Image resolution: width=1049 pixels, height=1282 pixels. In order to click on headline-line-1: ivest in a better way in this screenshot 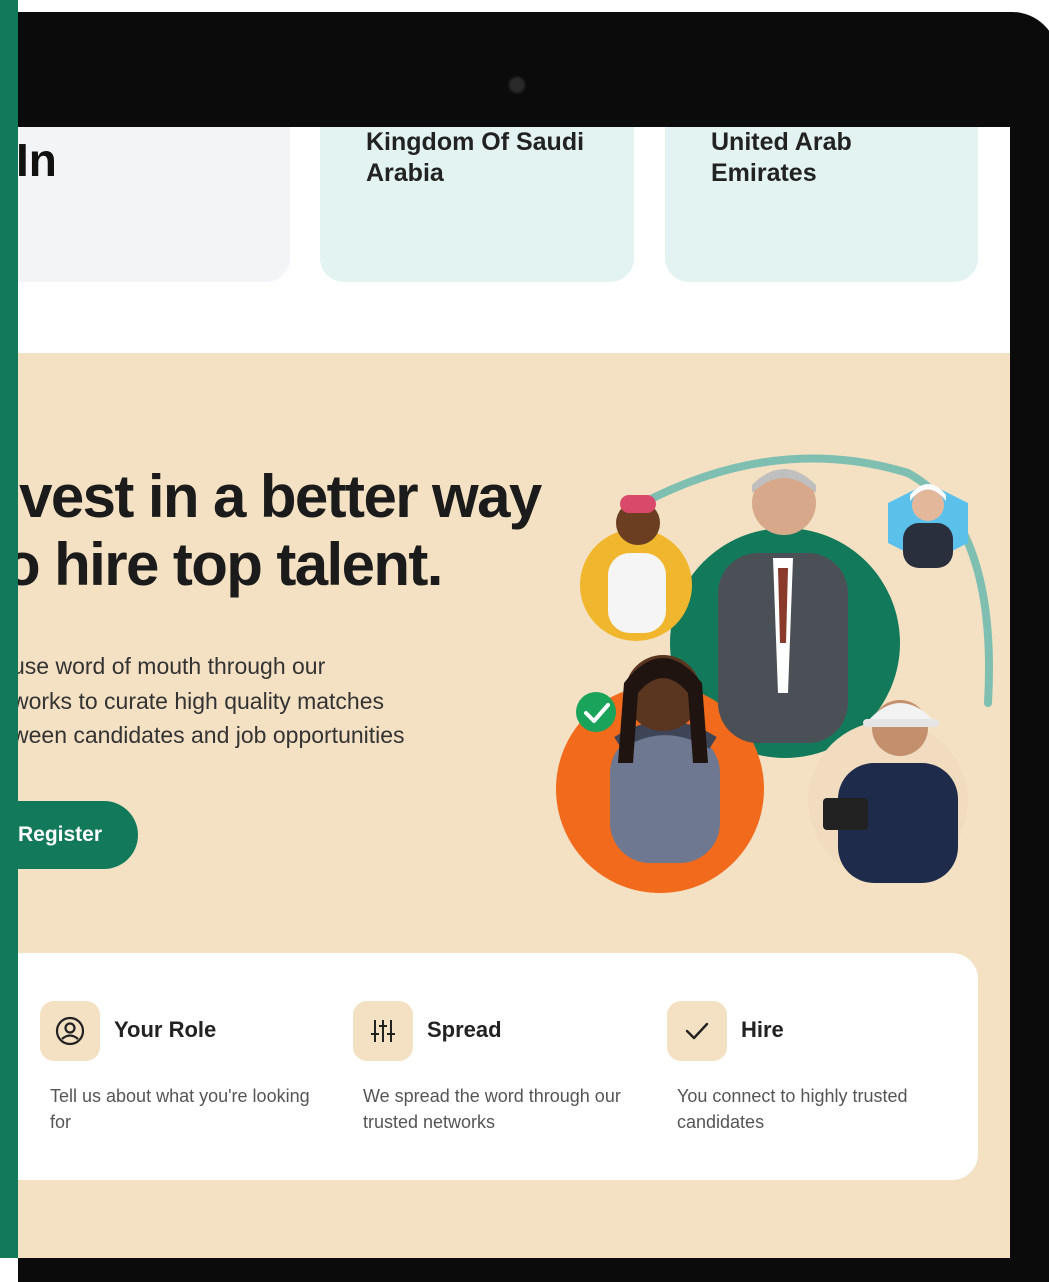, I will do `click(280, 496)`.